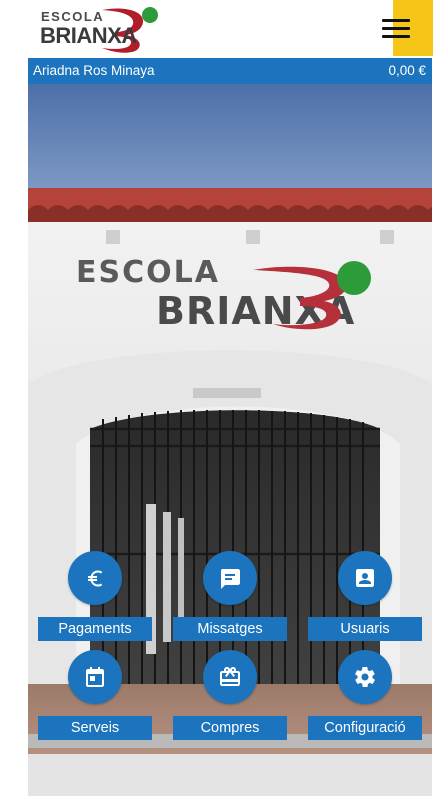 Image resolution: width=448 pixels, height=800 pixels. I want to click on account-balance: 0,00 €, so click(407, 70).